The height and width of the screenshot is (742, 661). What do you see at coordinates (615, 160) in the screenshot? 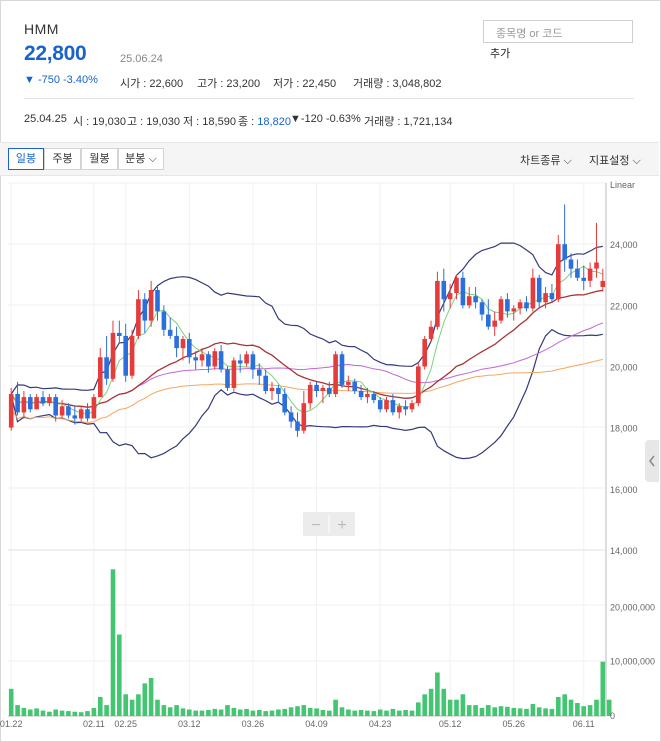
I see `indicator-settings-menu: 지표설정 ⌵` at bounding box center [615, 160].